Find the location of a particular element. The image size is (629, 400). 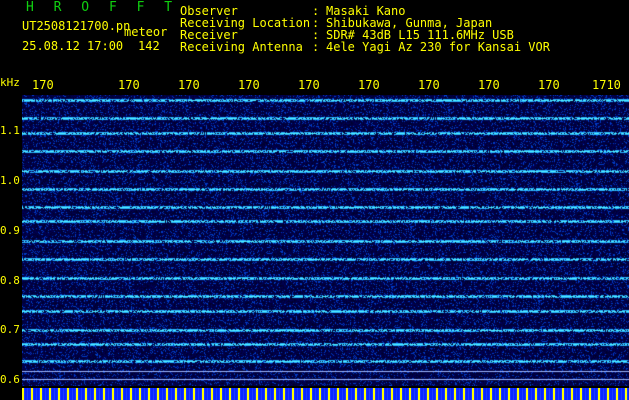

y-tick-label: 0.8 is located at coordinates (10, 280).